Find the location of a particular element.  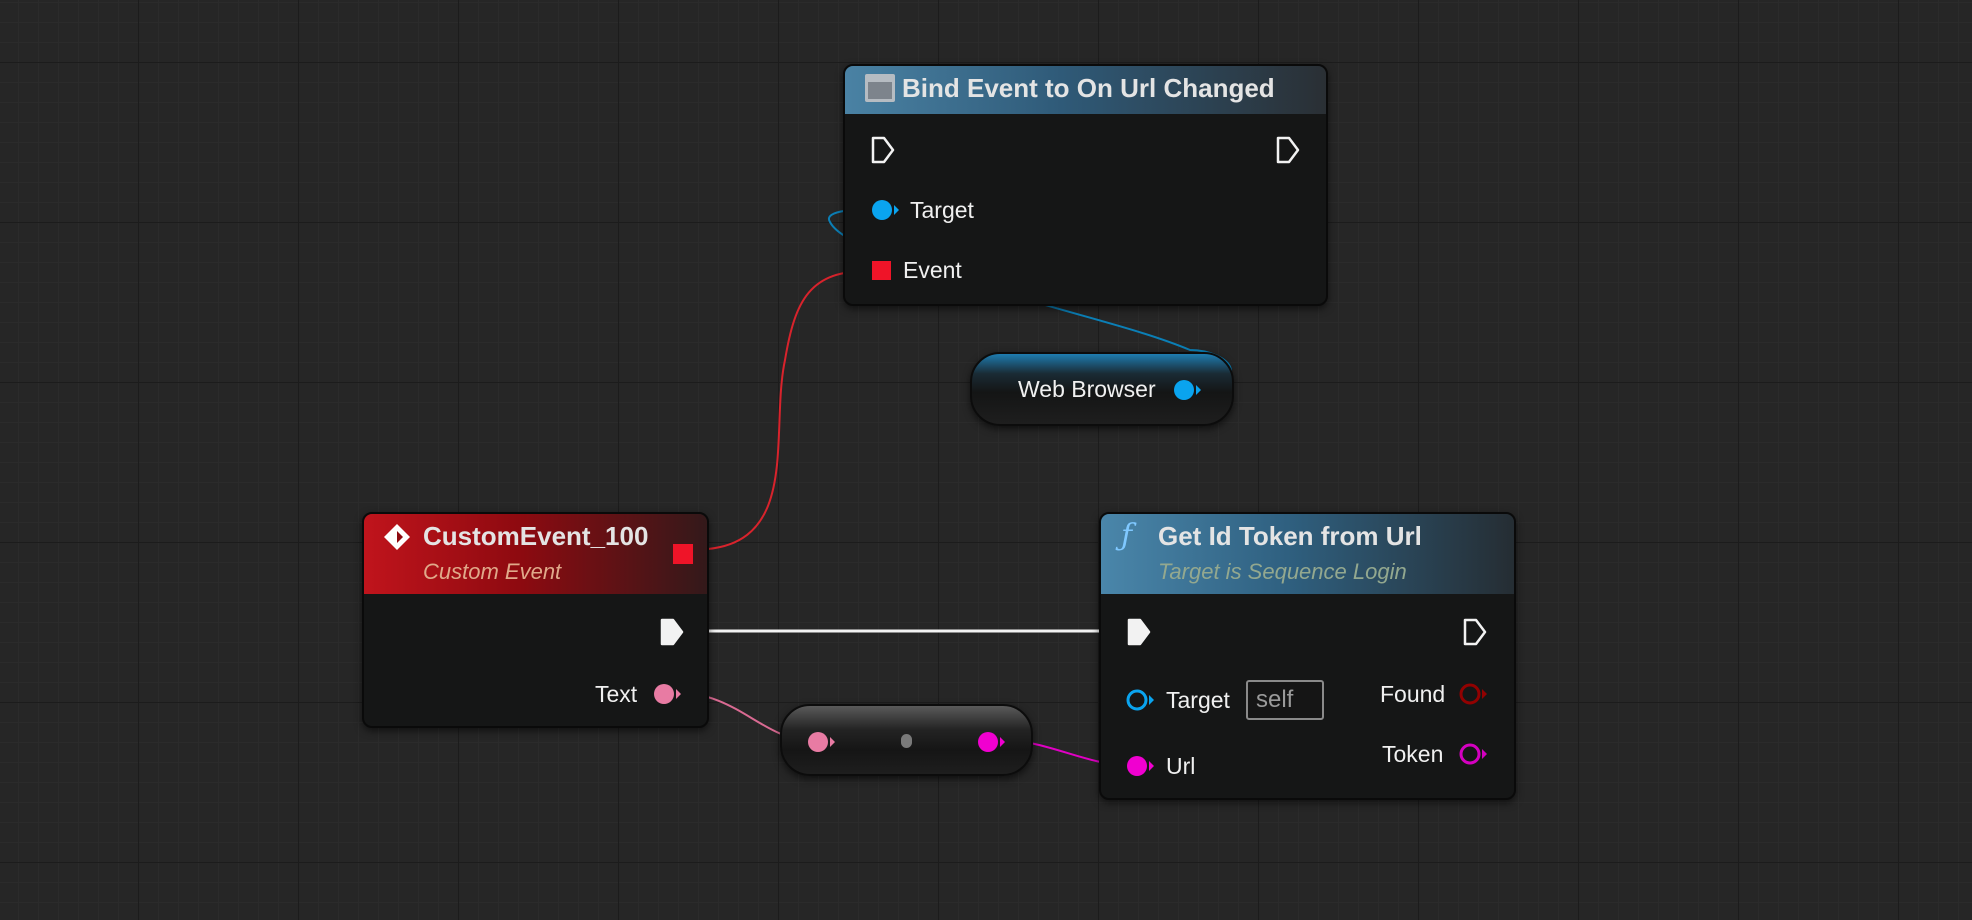

found-output-pin is located at coordinates (1473, 694).